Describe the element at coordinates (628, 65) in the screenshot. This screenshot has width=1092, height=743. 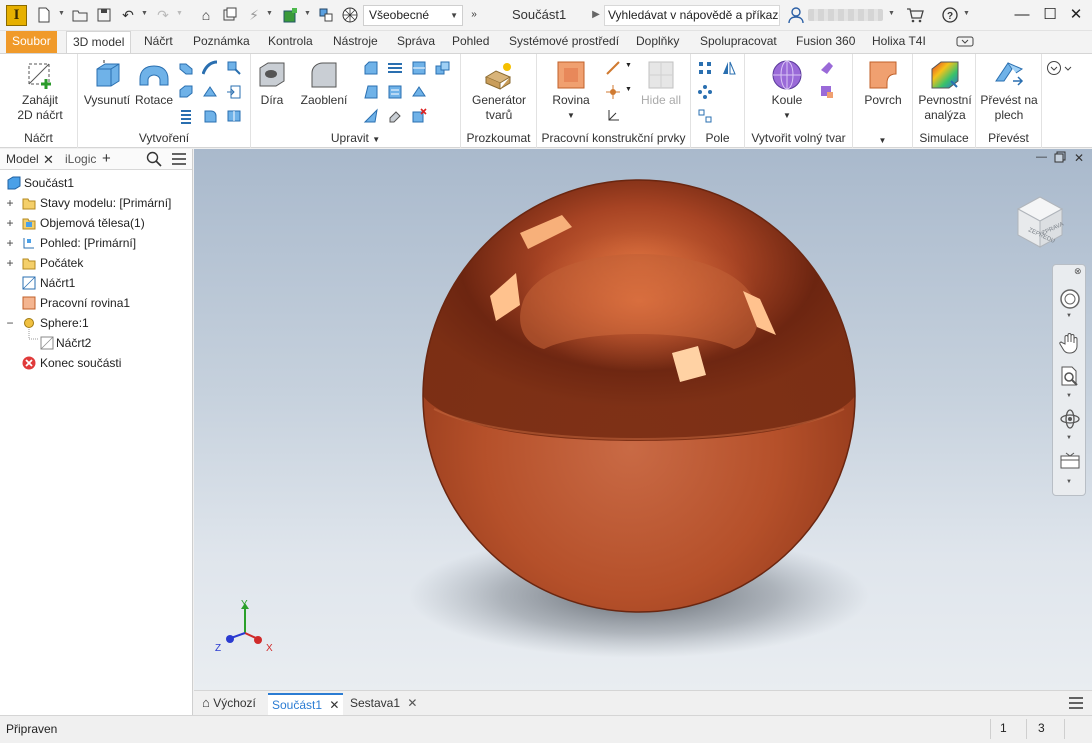
I see `axis-caret-icon: ▼` at that location.